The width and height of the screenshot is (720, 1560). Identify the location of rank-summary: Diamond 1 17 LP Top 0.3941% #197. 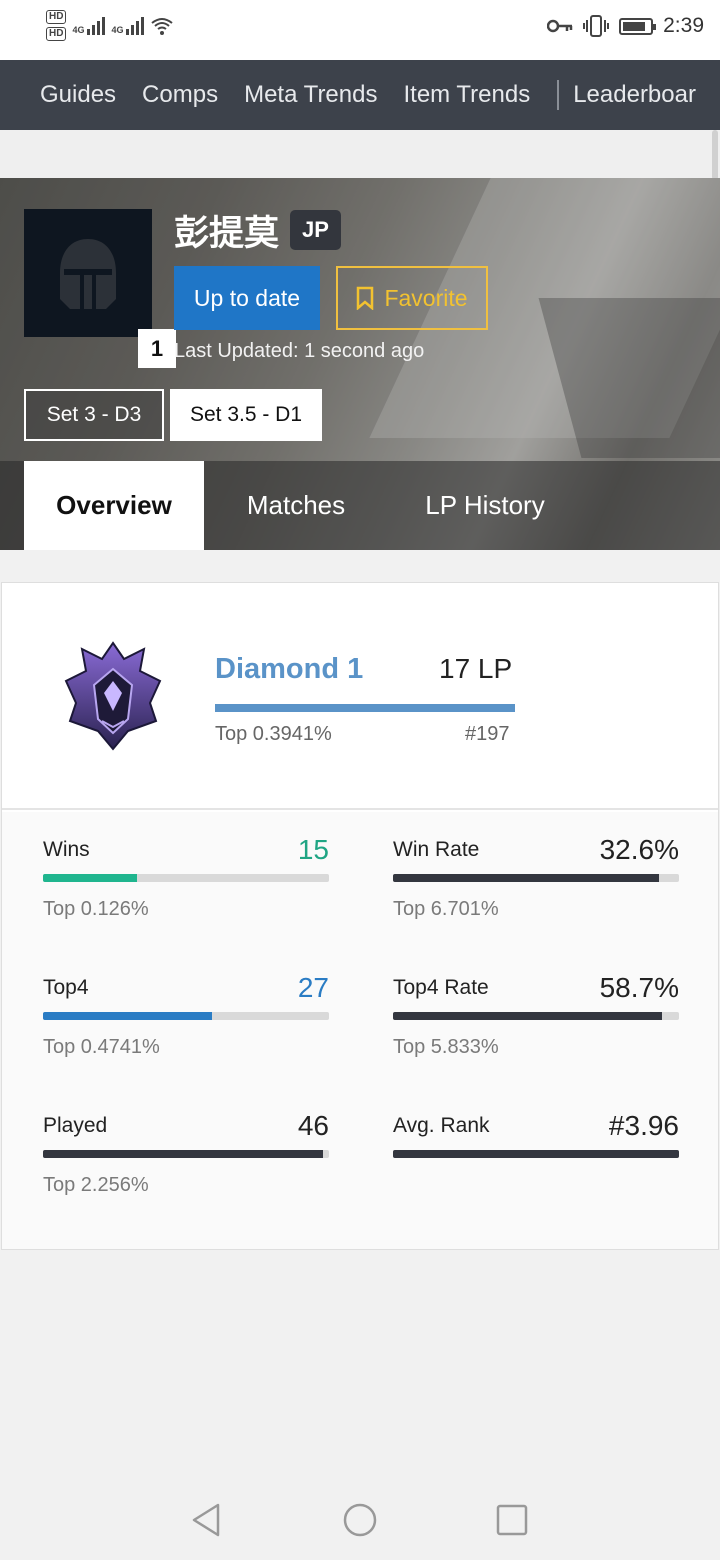
(360, 696).